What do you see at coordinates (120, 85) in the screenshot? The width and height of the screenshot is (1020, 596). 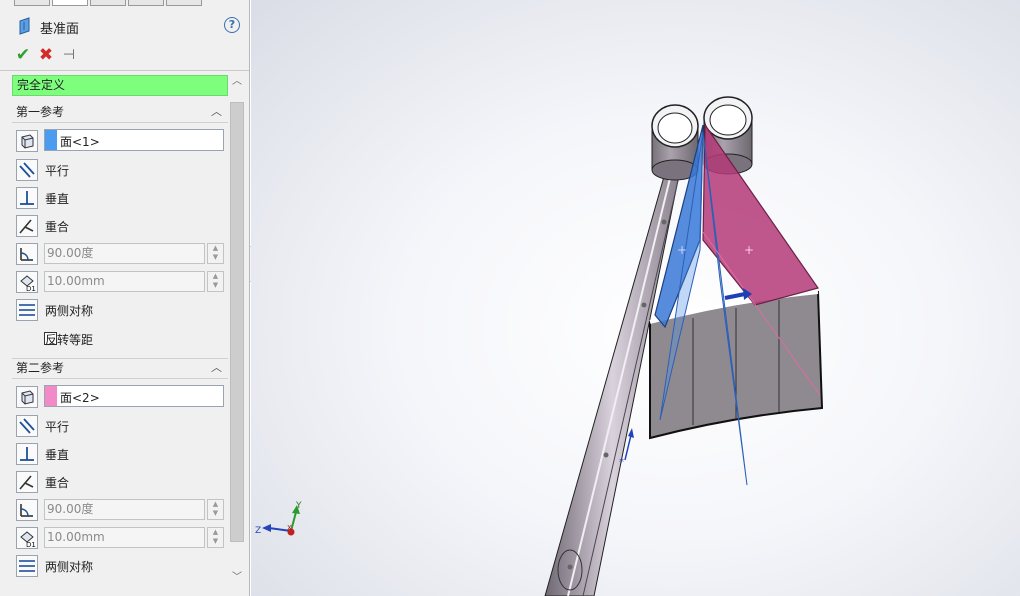 I see `status-message: 完全定义` at bounding box center [120, 85].